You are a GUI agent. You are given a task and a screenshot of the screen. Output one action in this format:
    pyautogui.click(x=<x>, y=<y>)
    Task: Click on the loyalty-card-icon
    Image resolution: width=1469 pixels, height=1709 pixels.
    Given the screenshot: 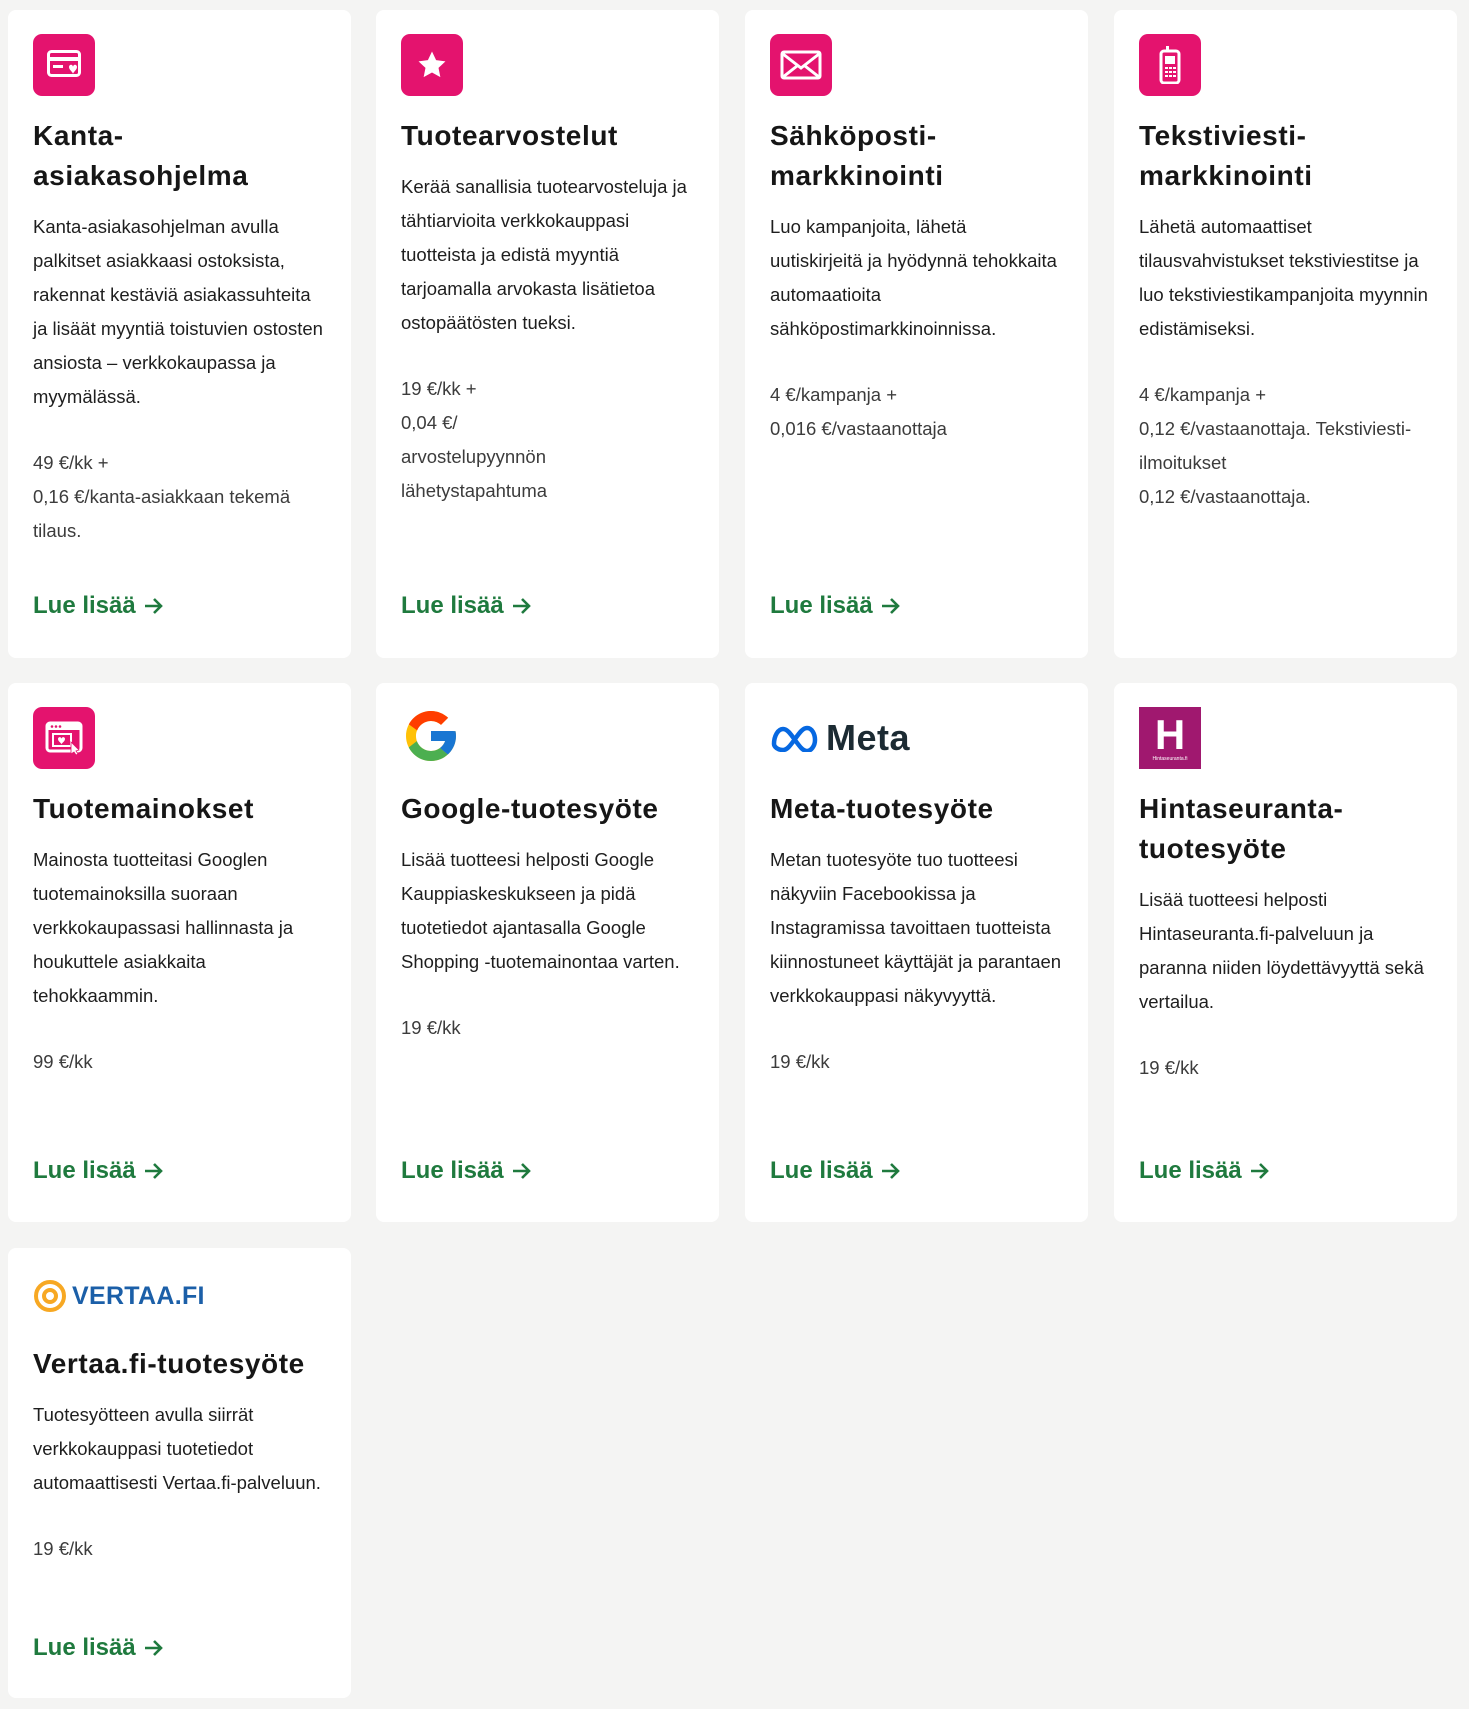 What is the action you would take?
    pyautogui.click(x=64, y=65)
    